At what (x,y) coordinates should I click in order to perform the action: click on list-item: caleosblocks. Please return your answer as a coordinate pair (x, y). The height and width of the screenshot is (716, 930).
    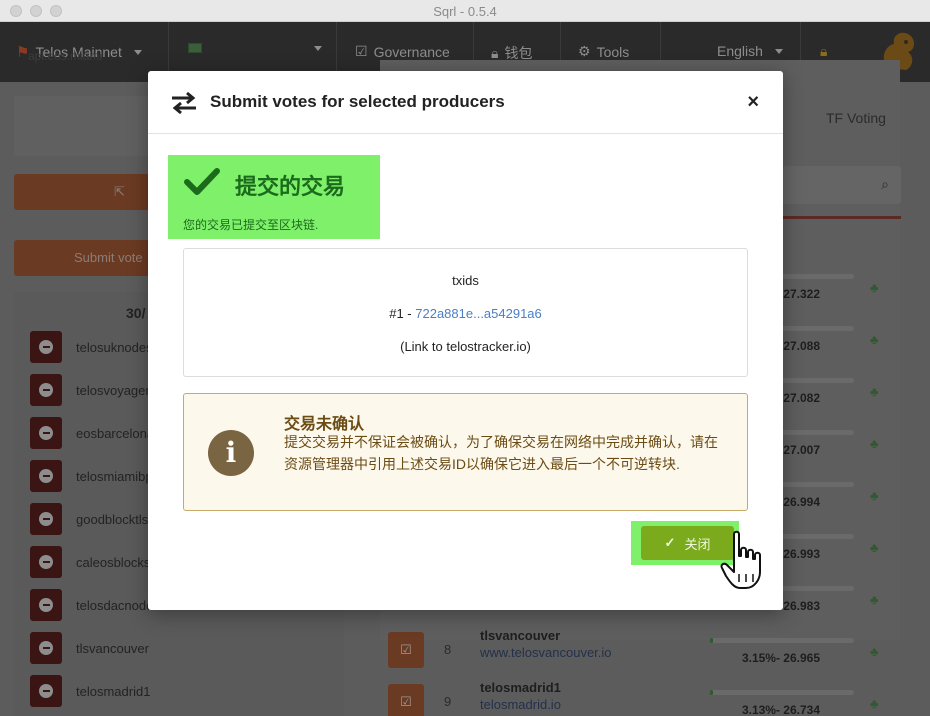
    Looking at the image, I should click on (90, 562).